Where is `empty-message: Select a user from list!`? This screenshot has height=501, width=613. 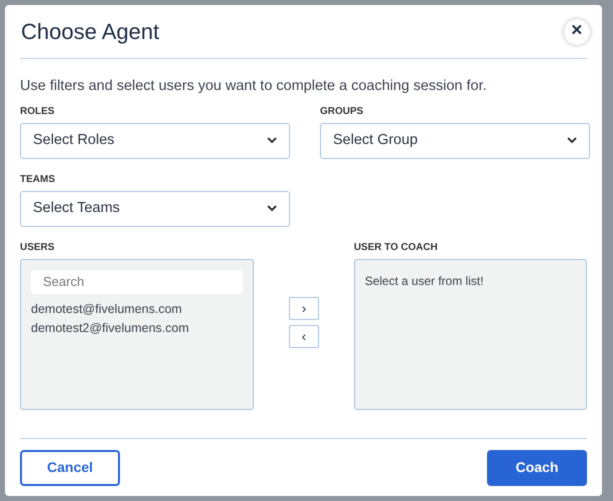 empty-message: Select a user from list! is located at coordinates (424, 281).